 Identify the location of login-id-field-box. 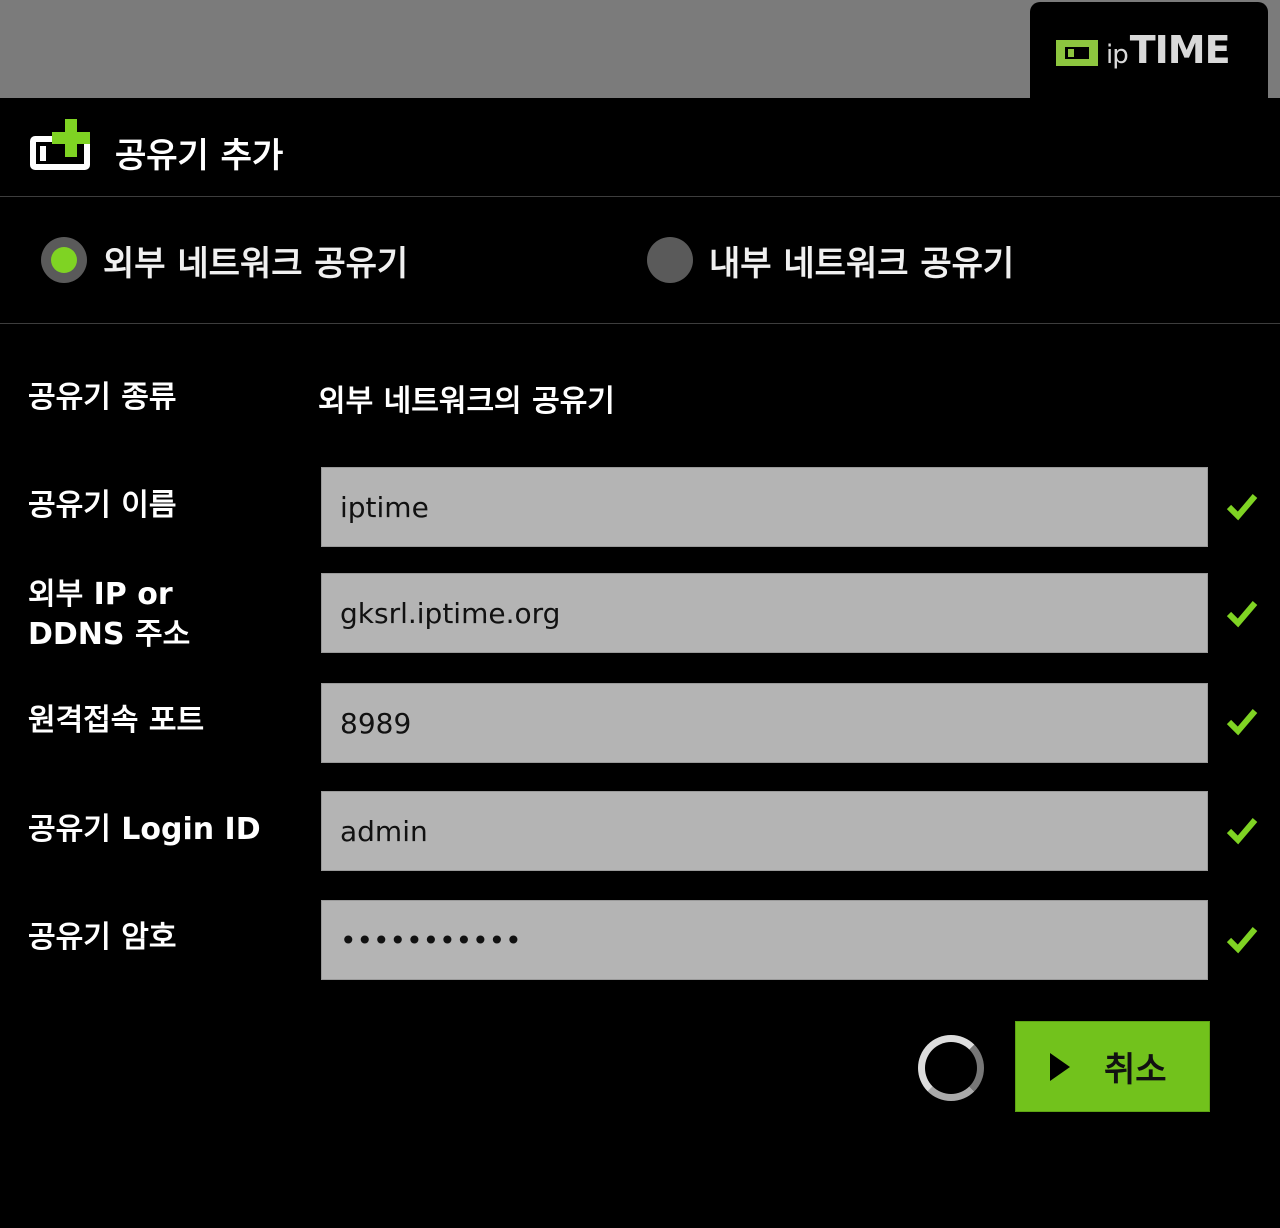
(764, 831).